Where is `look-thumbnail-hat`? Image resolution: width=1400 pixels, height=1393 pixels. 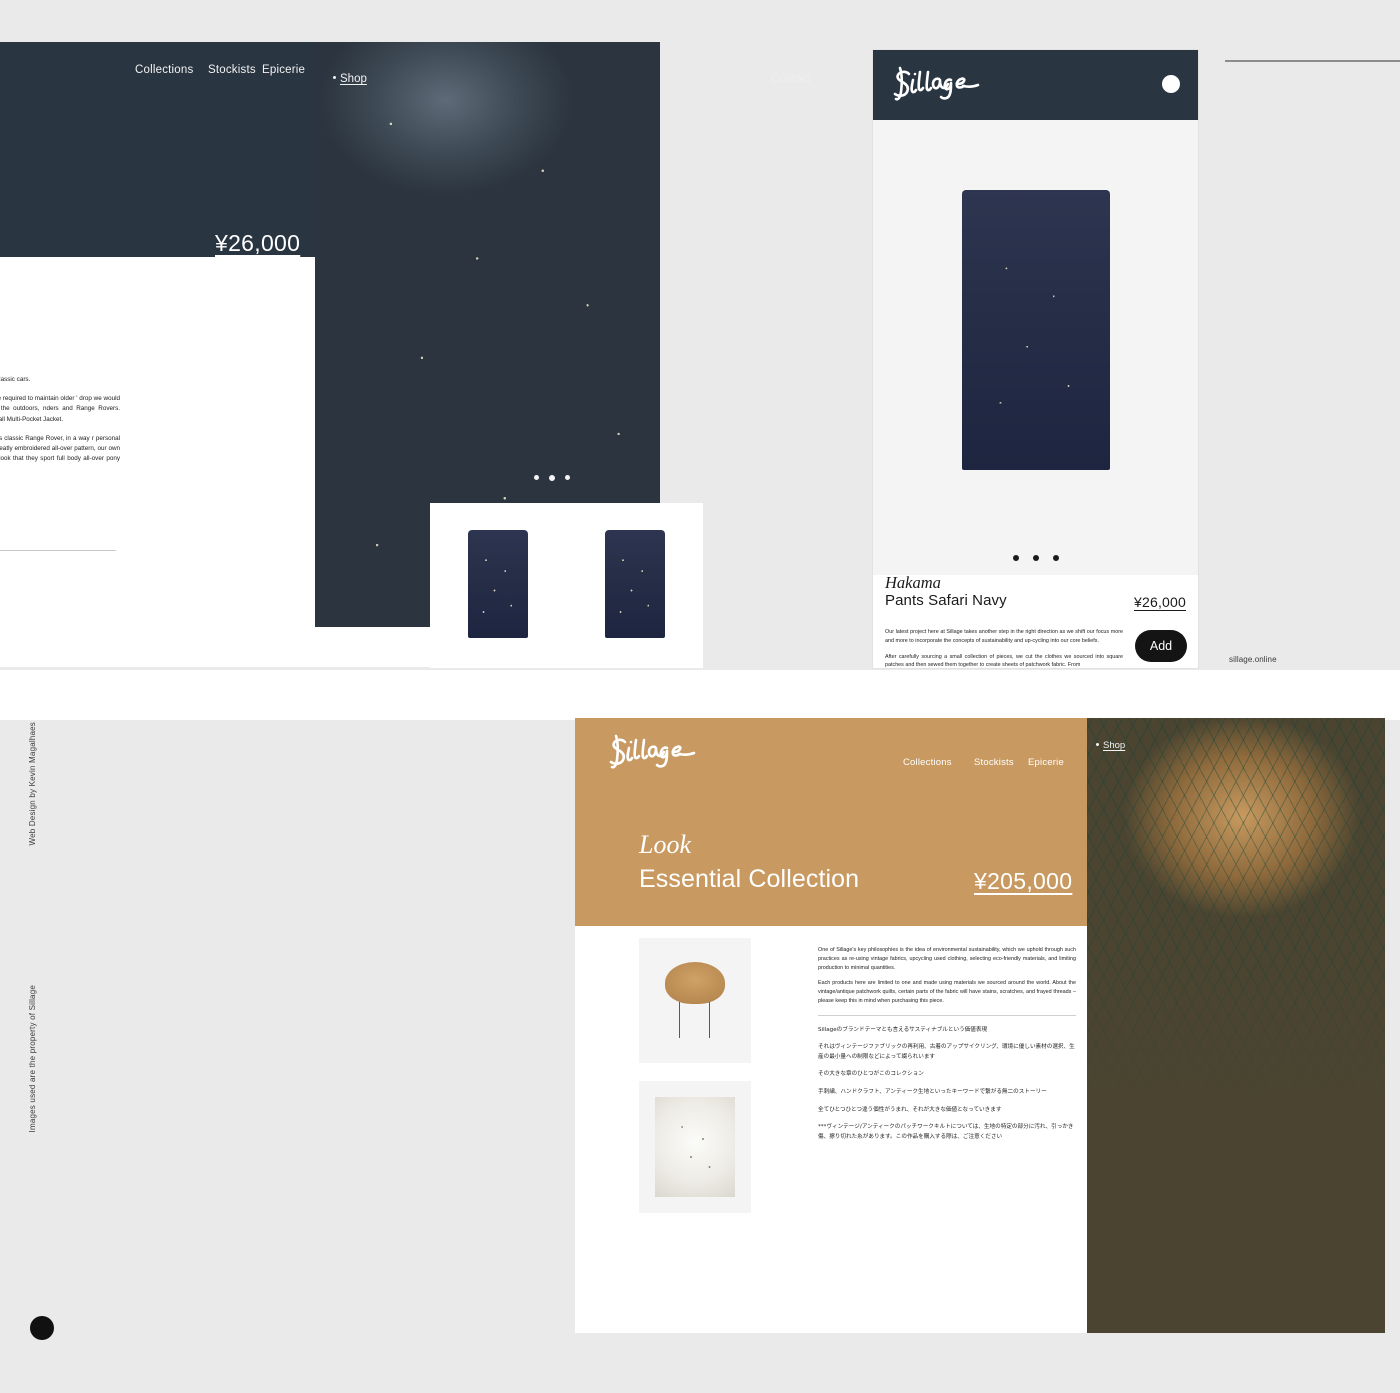
look-thumbnail-hat is located at coordinates (695, 1000).